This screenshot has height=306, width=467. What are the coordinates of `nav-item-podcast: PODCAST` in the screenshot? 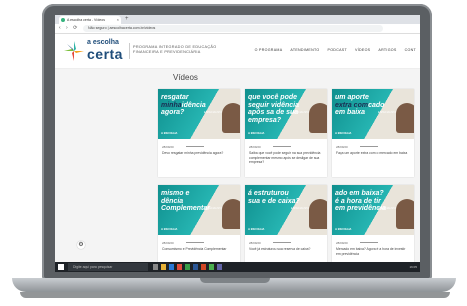 It's located at (337, 50).